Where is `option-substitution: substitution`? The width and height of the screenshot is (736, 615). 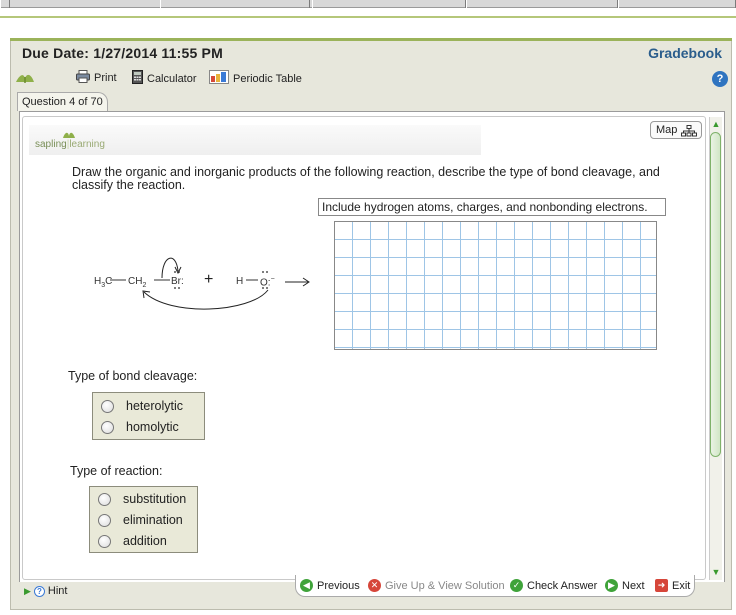 option-substitution: substitution is located at coordinates (142, 499).